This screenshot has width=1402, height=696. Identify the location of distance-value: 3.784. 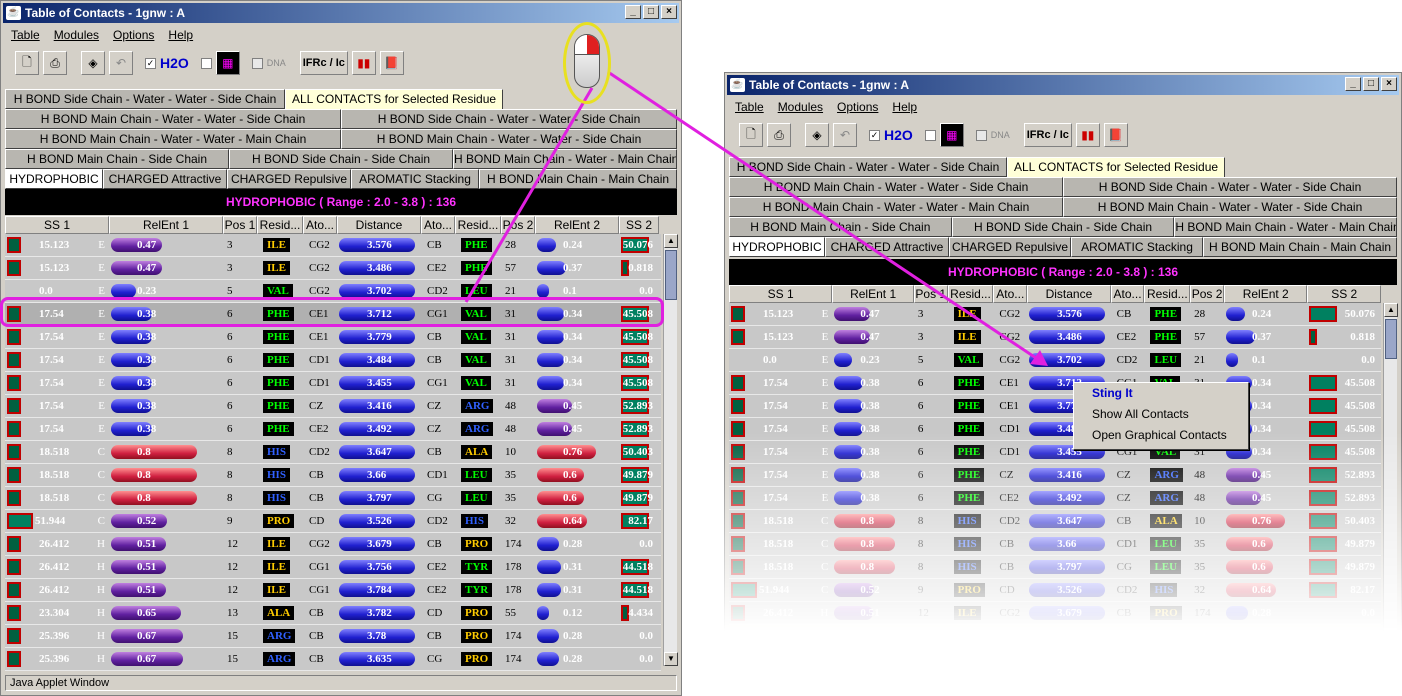
(379, 590).